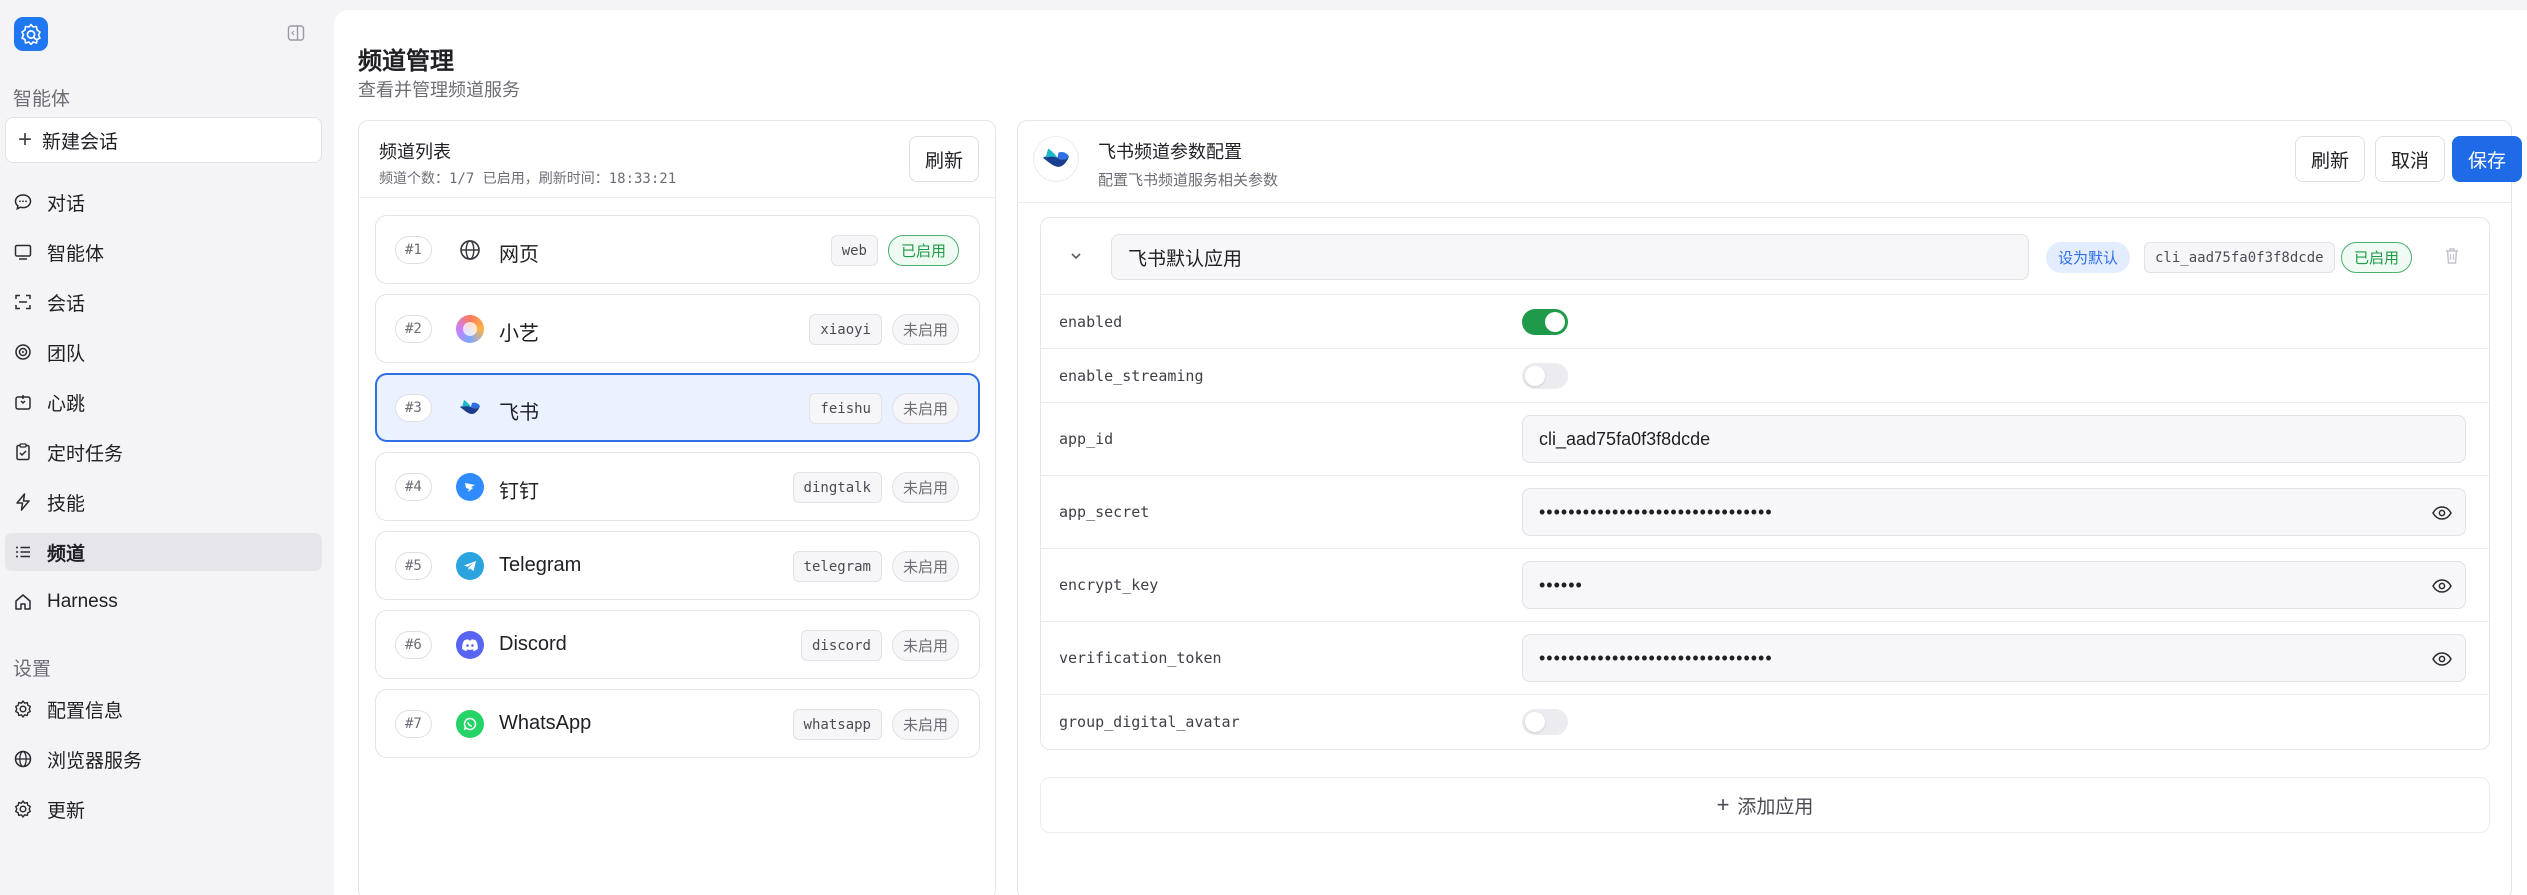 This screenshot has height=895, width=2527. Describe the element at coordinates (1625, 438) in the screenshot. I see `app-id-value: cli_aad75fa0f3f8dcde` at that location.